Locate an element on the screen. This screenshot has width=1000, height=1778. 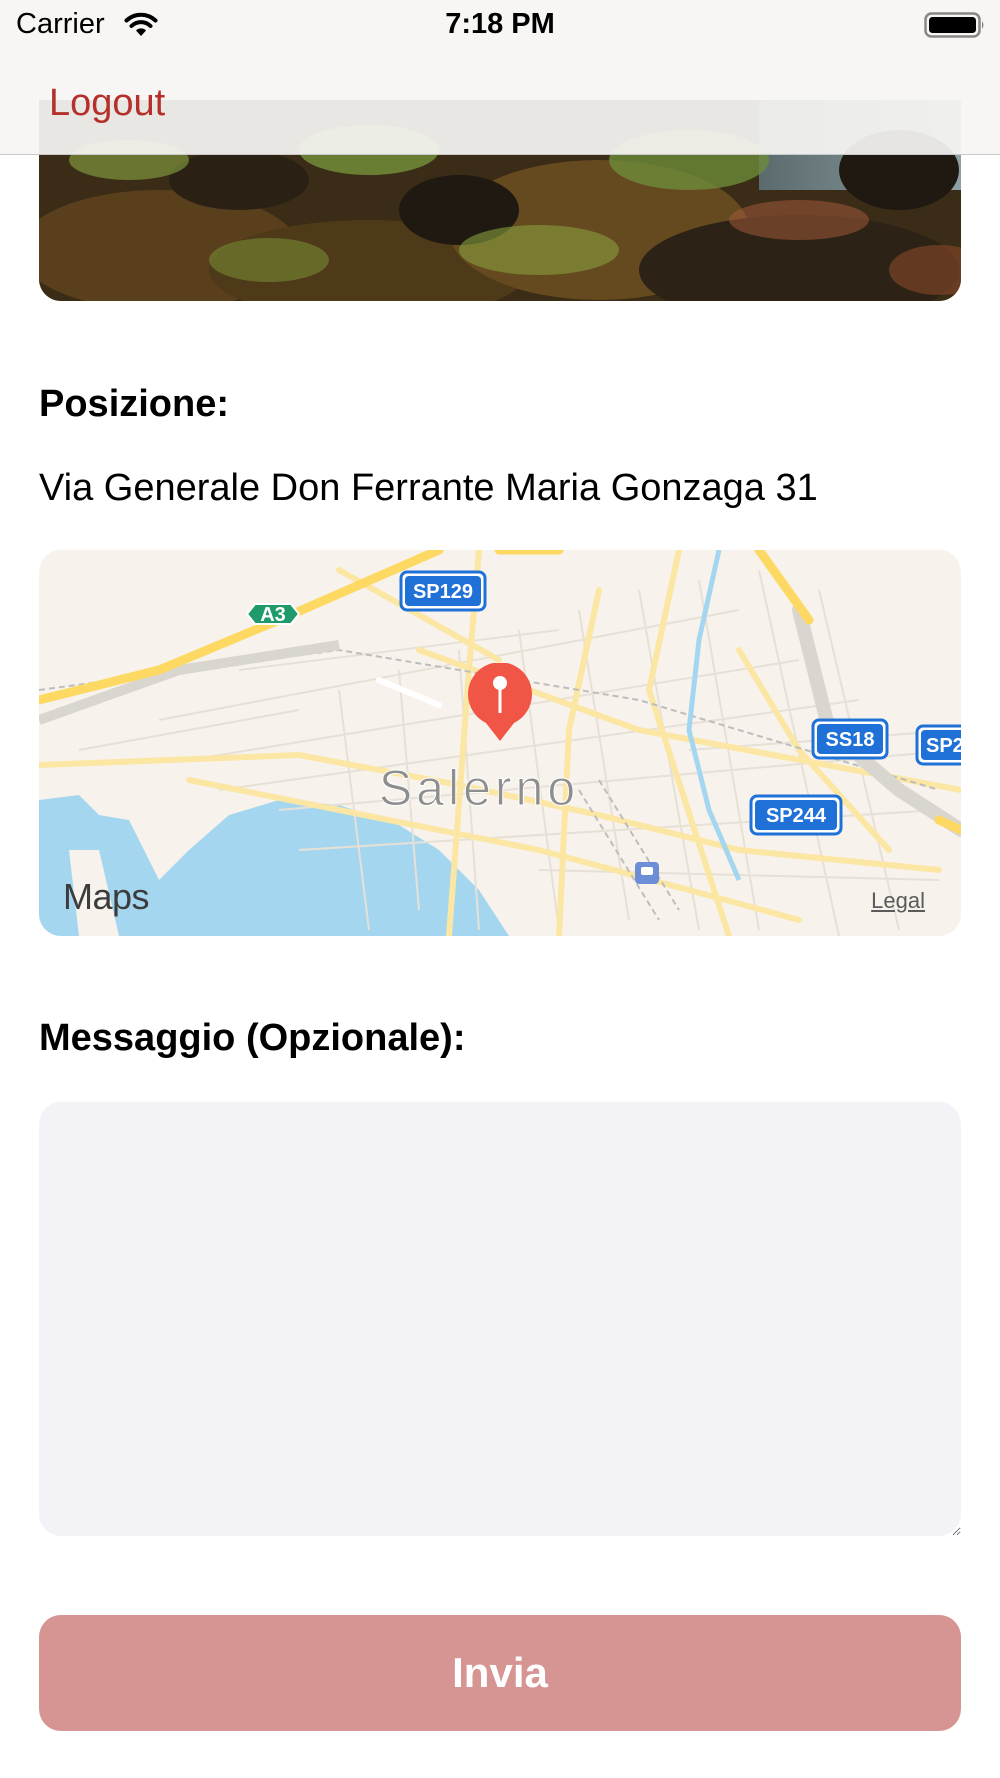
map-pin-icon is located at coordinates (500, 703).